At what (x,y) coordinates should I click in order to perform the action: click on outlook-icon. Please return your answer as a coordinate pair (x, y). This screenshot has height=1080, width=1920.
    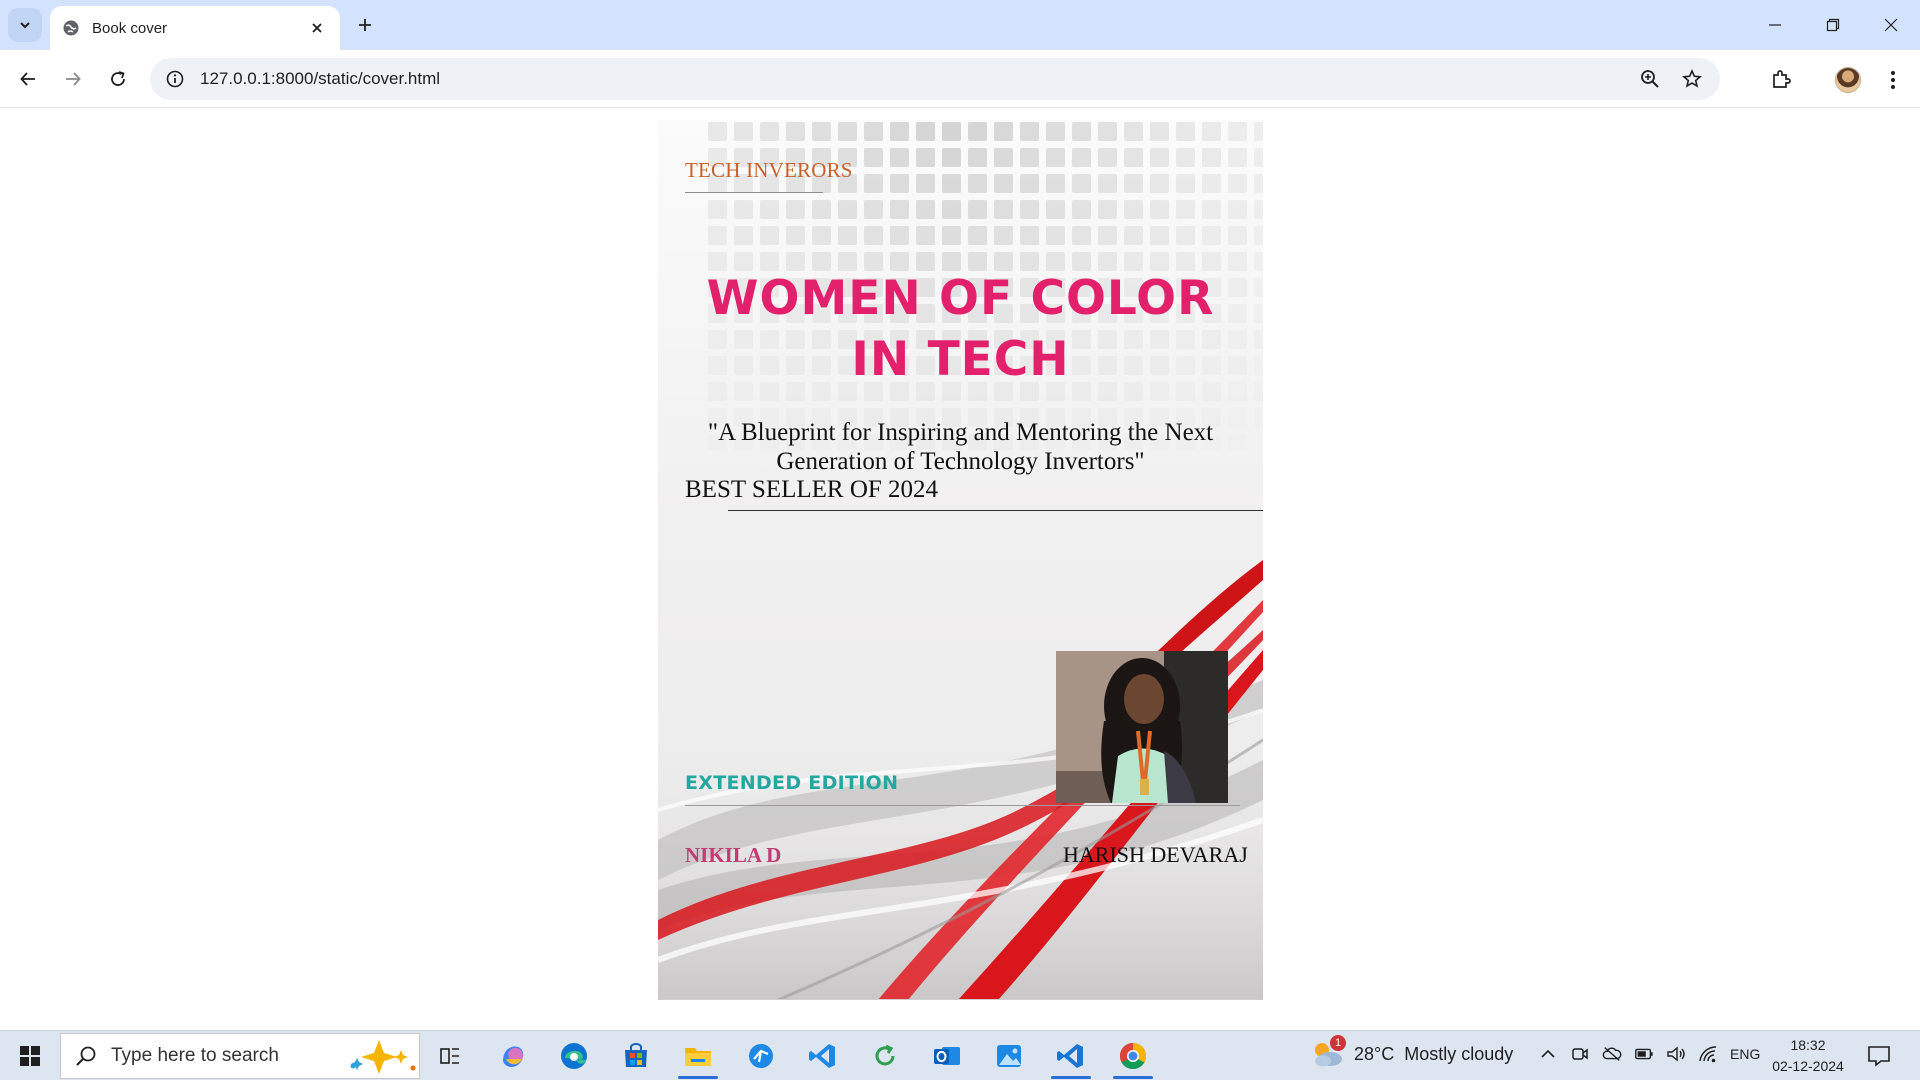
    Looking at the image, I should click on (947, 1056).